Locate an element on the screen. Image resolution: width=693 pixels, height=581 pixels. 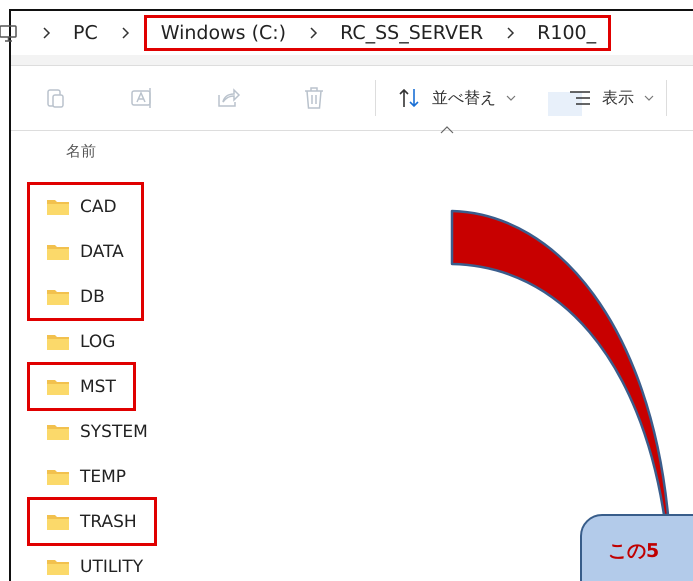
lines-icon is located at coordinates (580, 98).